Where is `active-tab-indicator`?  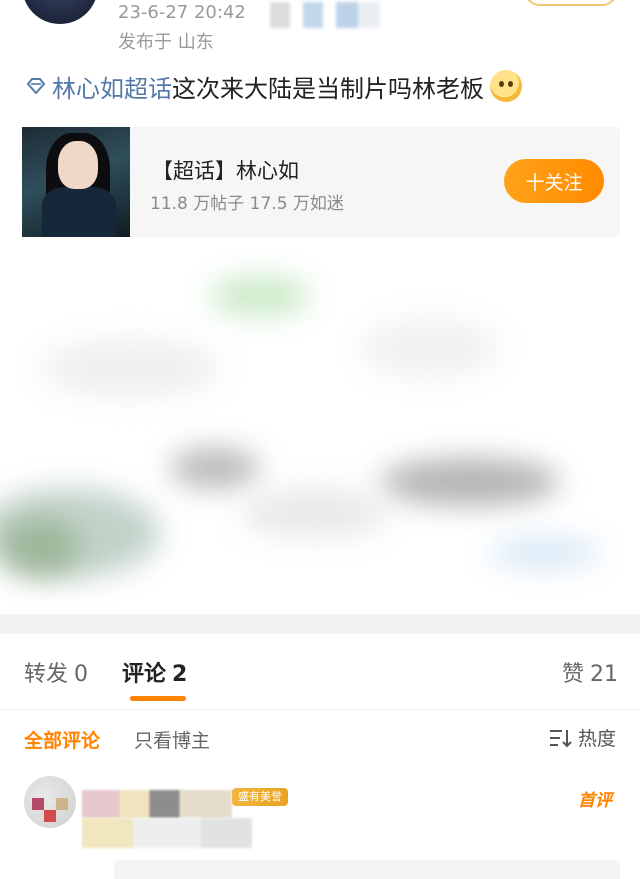
active-tab-indicator is located at coordinates (158, 698).